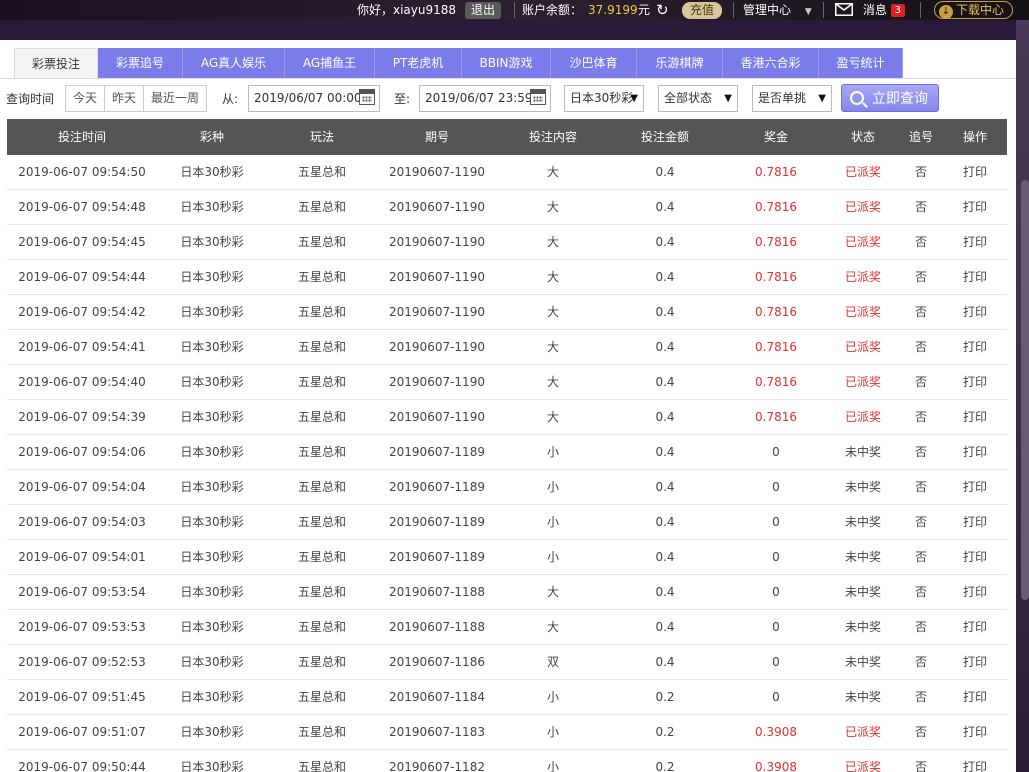 The width and height of the screenshot is (1029, 772). Describe the element at coordinates (702, 10) in the screenshot. I see `recharge-button: 充值` at that location.